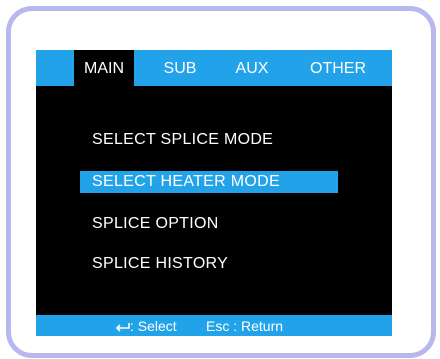 The width and height of the screenshot is (440, 359). I want to click on select-hint: : Select, so click(153, 326).